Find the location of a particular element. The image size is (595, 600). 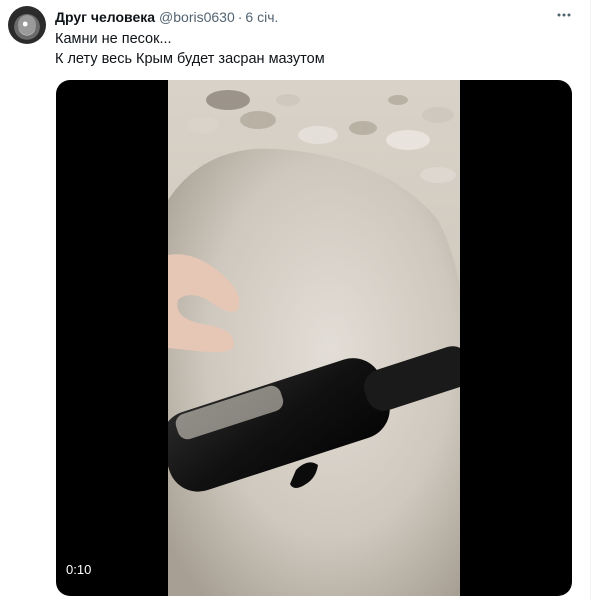

more-options-icon is located at coordinates (564, 15).